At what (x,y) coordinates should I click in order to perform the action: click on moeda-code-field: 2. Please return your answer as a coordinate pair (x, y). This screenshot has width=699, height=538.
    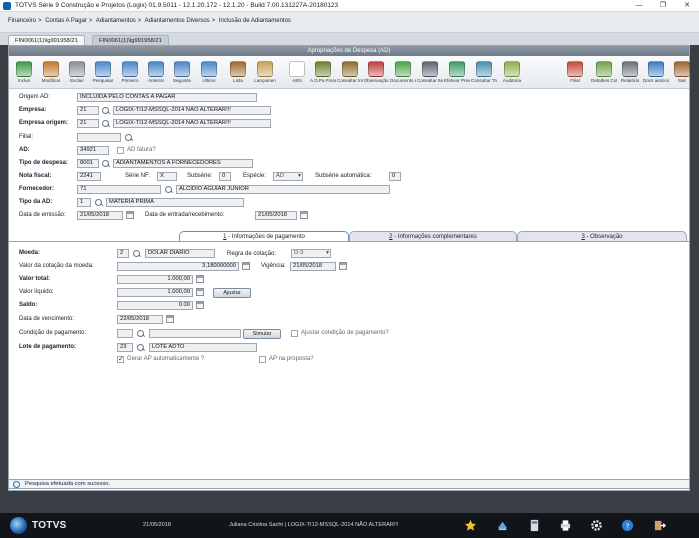
    Looking at the image, I should click on (123, 253).